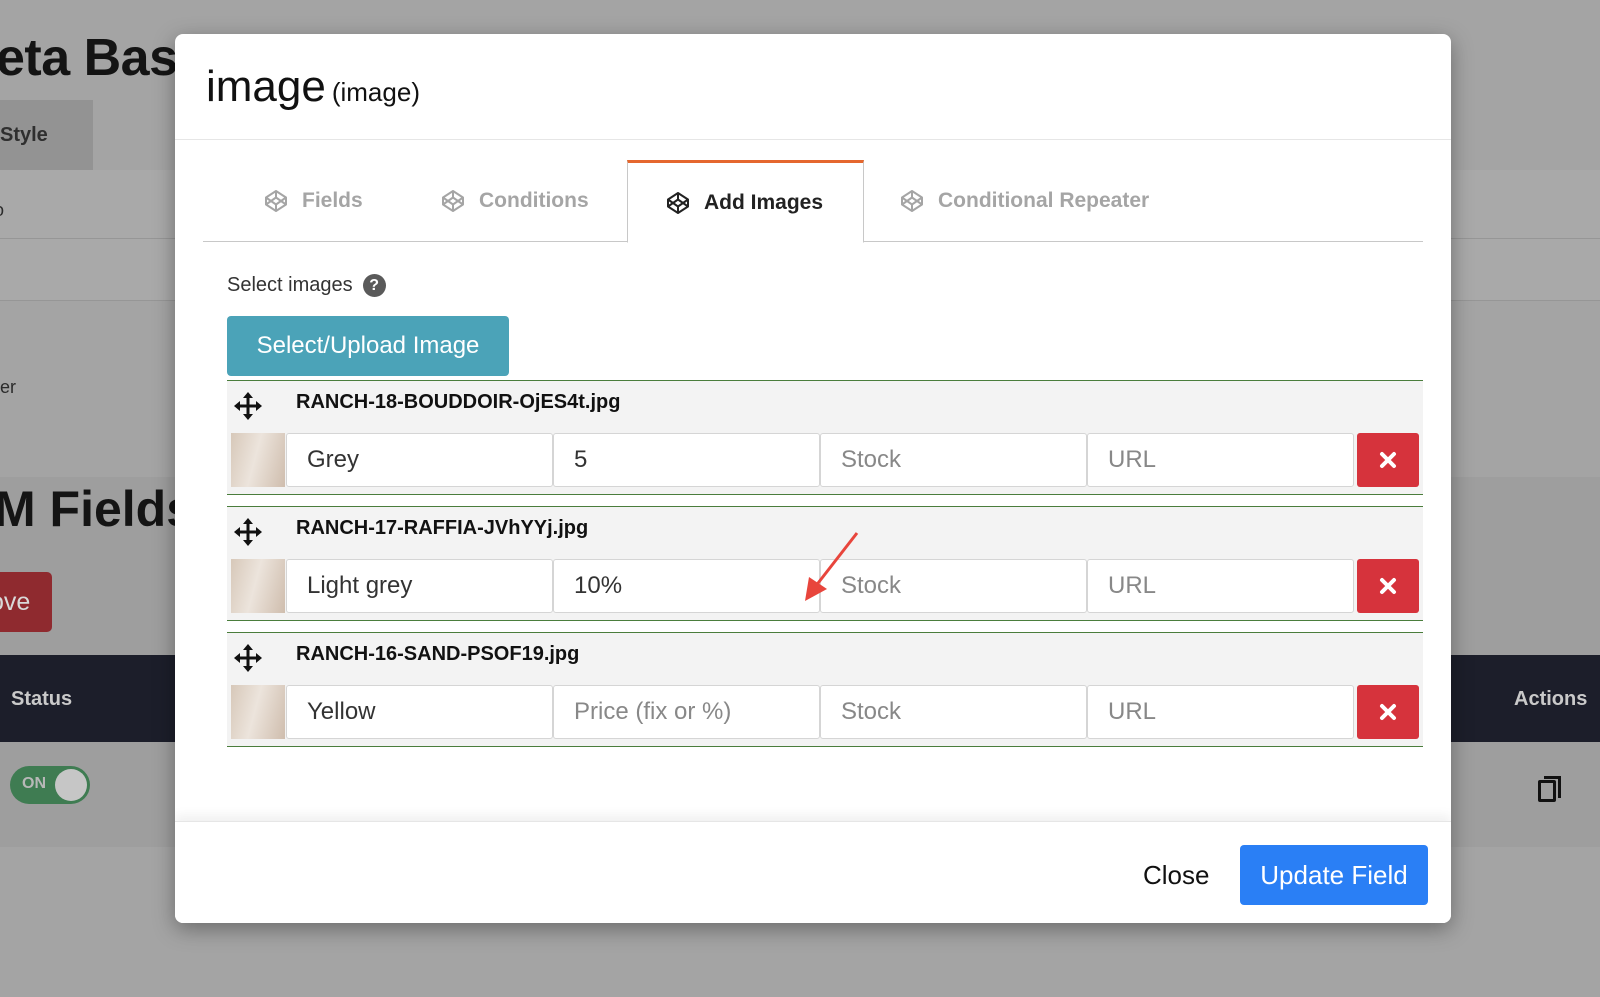 The height and width of the screenshot is (997, 1600). Describe the element at coordinates (97, 509) in the screenshot. I see `background-section-heading: M Fields` at that location.